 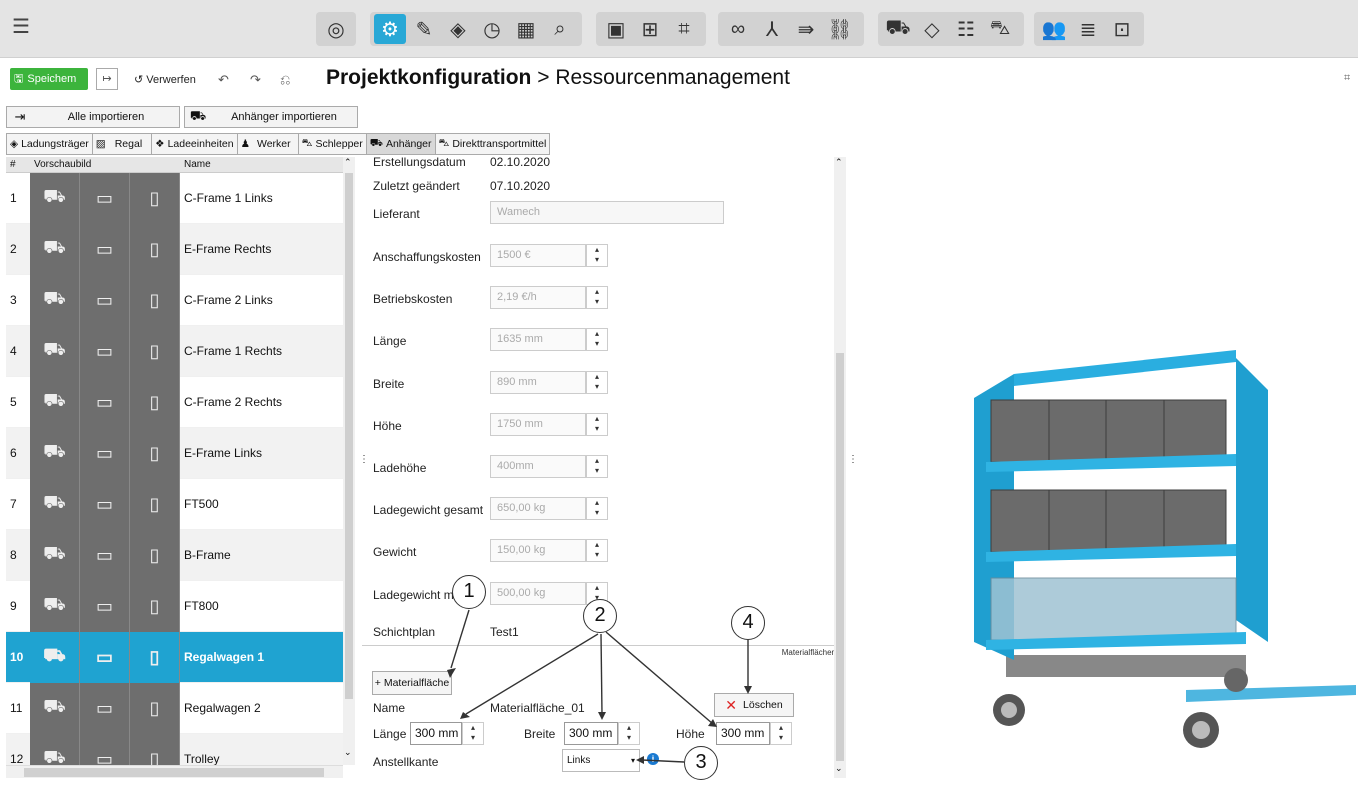 I want to click on trolley-base, so click(x=1126, y=666).